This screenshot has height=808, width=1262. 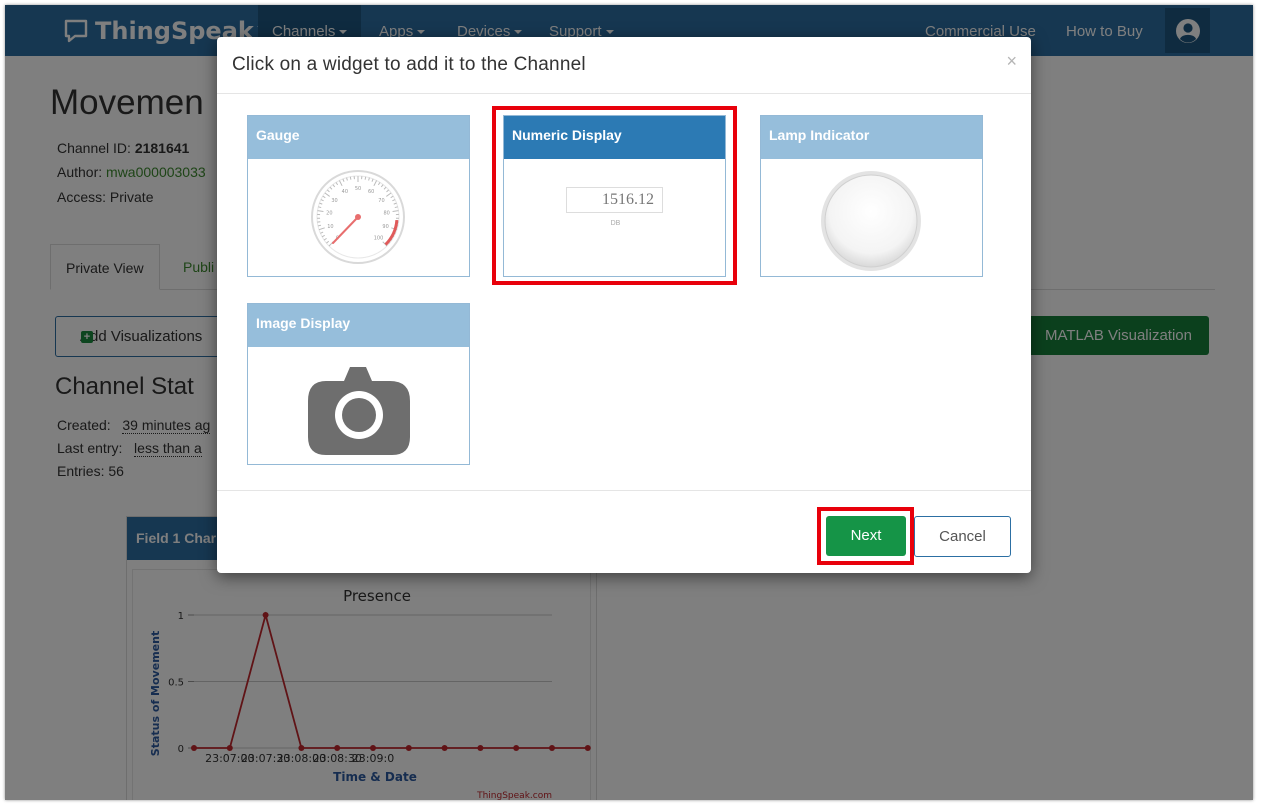 I want to click on widget-numeric-display: Numeric Display 1516.12 DB, so click(x=614, y=196).